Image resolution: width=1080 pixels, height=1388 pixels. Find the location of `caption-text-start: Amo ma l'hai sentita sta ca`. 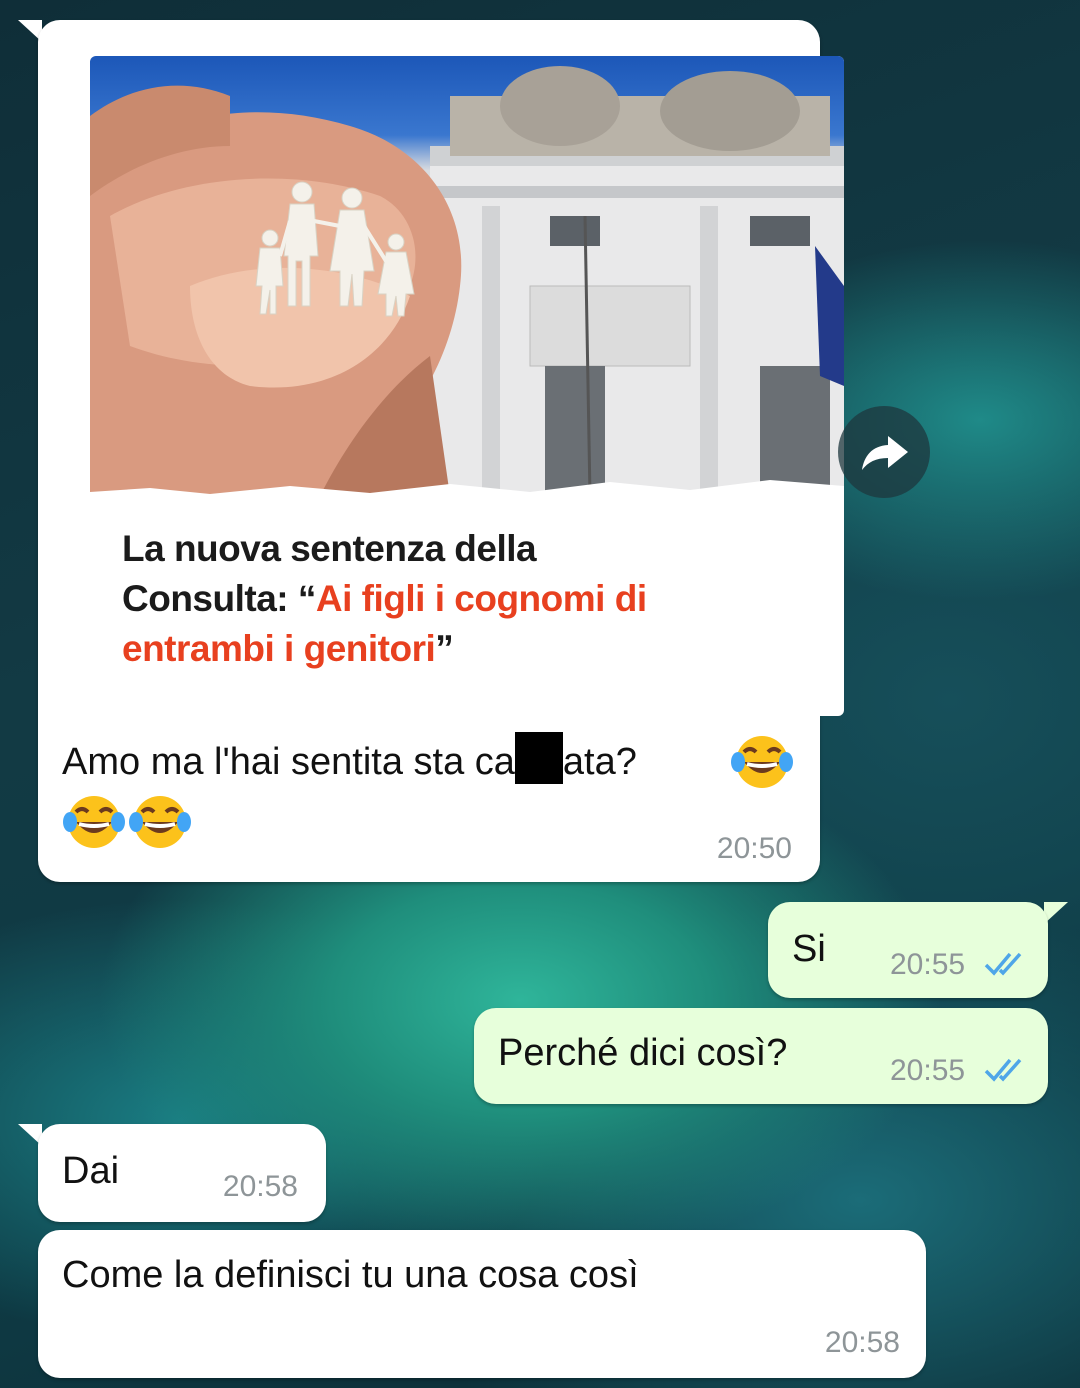

caption-text-start: Amo ma l'hai sentita sta ca is located at coordinates (288, 762).